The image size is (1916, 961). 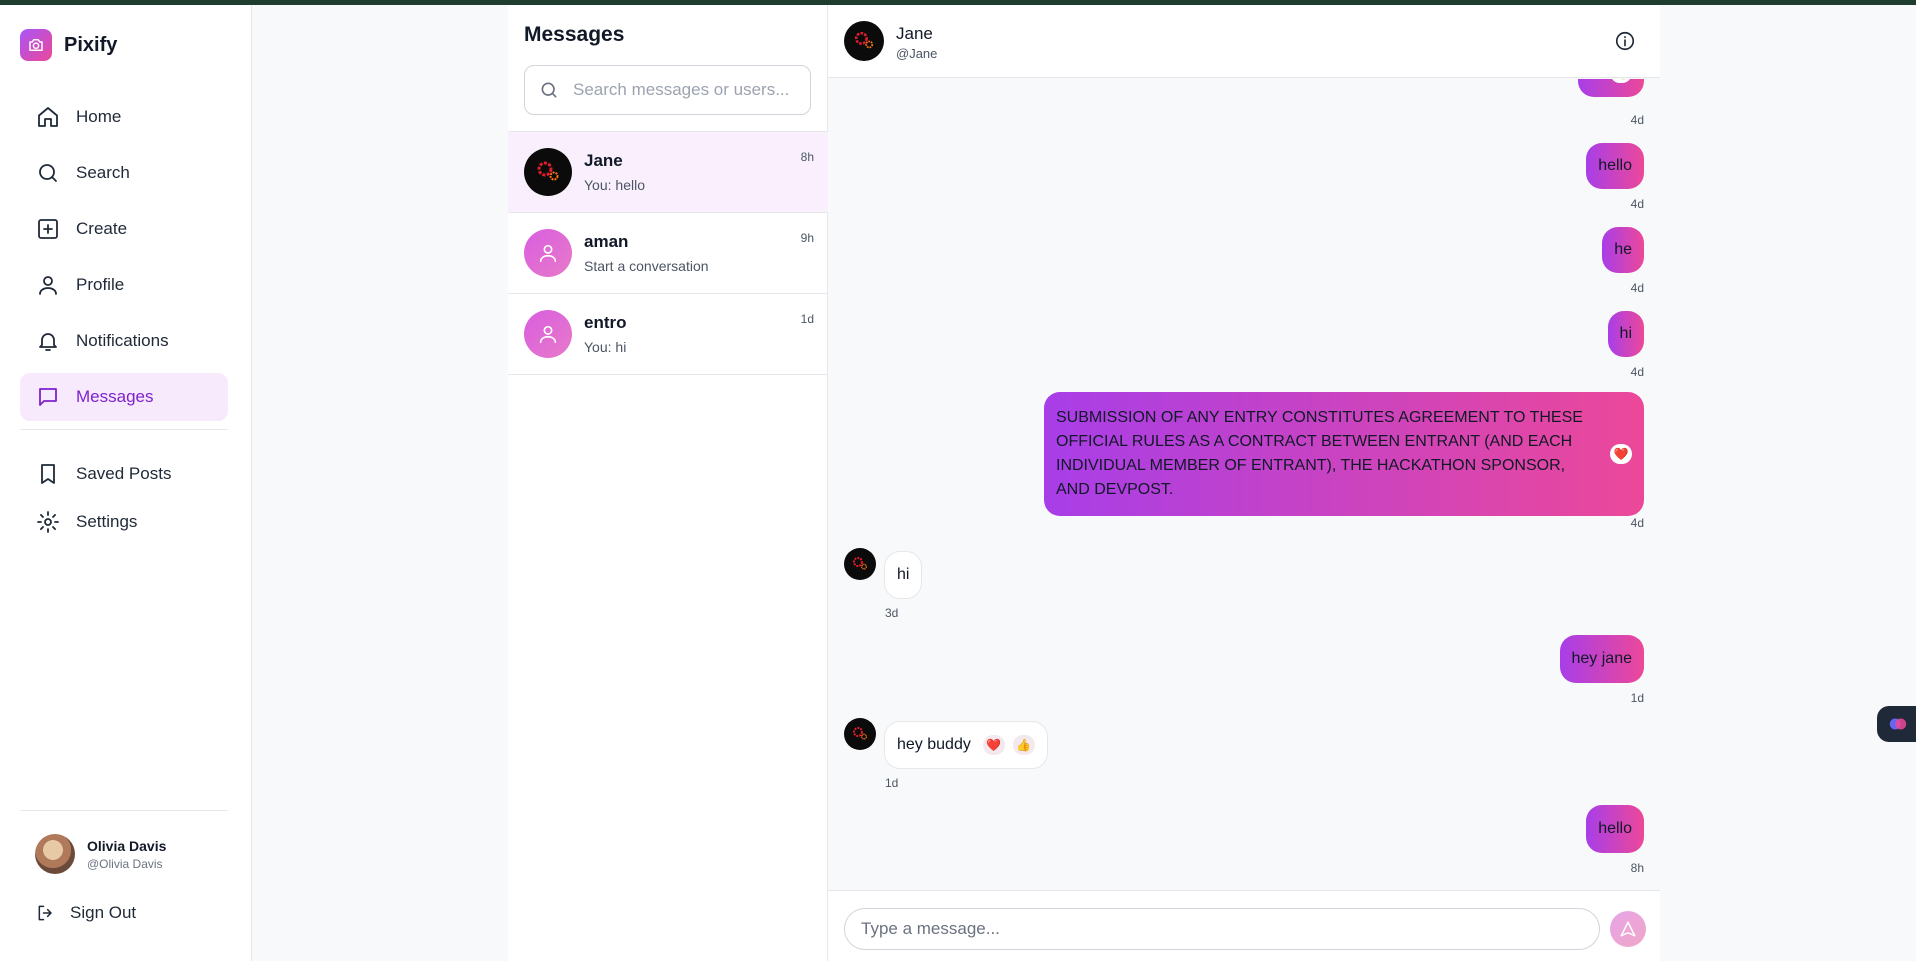 I want to click on nav-label-home: Home, so click(x=99, y=116).